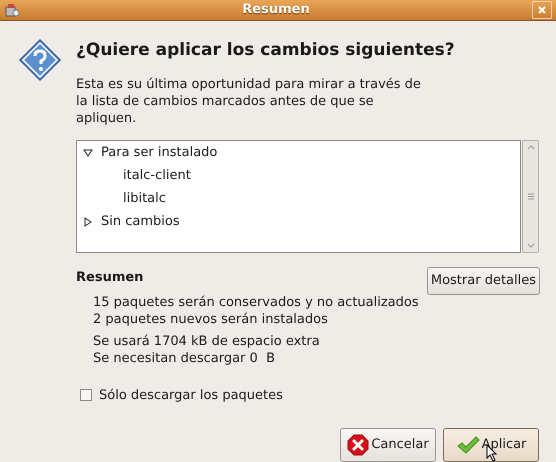 The width and height of the screenshot is (556, 462). What do you see at coordinates (88, 222) in the screenshot?
I see `collapsed-triangle-icon` at bounding box center [88, 222].